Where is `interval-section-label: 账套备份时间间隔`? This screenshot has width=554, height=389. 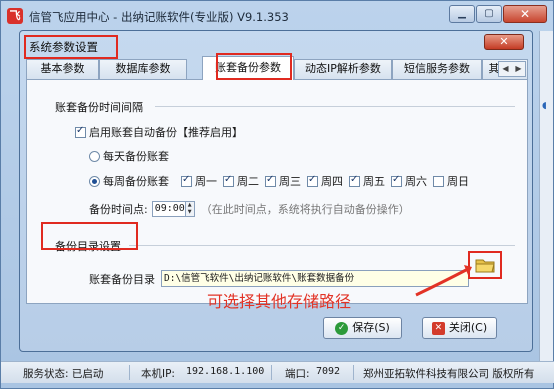
interval-section-label: 账套备份时间间隔 is located at coordinates (99, 107).